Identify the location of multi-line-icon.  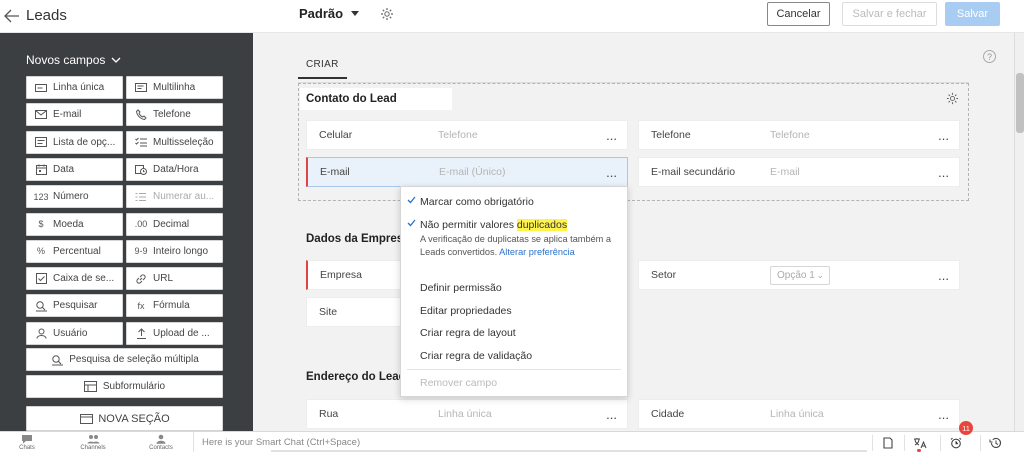
(141, 88).